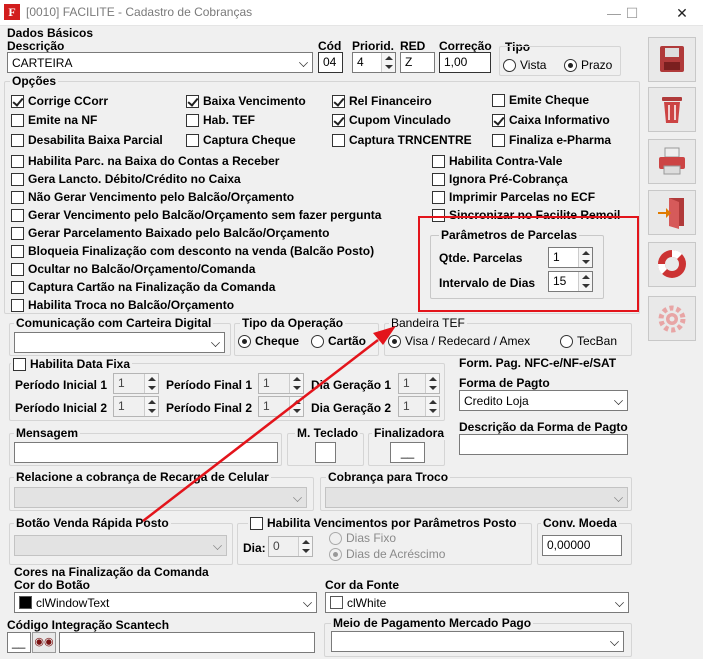 This screenshot has width=703, height=659. Describe the element at coordinates (672, 212) in the screenshot. I see `exit-button` at that location.